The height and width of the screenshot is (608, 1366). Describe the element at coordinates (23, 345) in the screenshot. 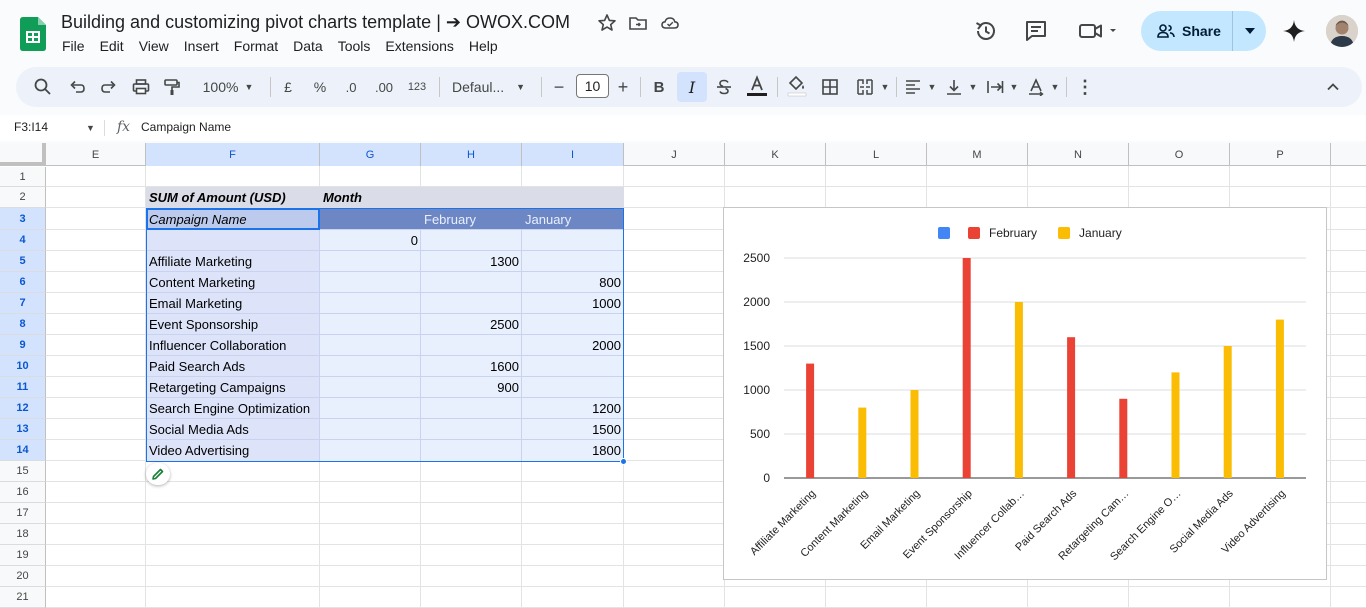

I see `row-header-9: 9` at that location.